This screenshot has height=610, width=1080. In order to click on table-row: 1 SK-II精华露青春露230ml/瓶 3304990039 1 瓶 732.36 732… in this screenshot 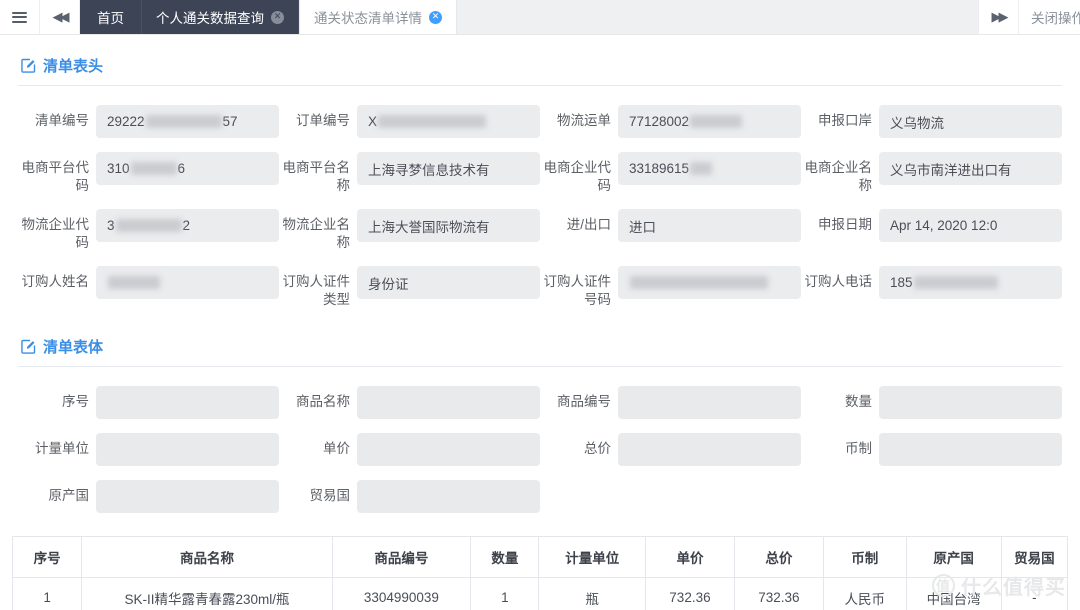, I will do `click(540, 593)`.